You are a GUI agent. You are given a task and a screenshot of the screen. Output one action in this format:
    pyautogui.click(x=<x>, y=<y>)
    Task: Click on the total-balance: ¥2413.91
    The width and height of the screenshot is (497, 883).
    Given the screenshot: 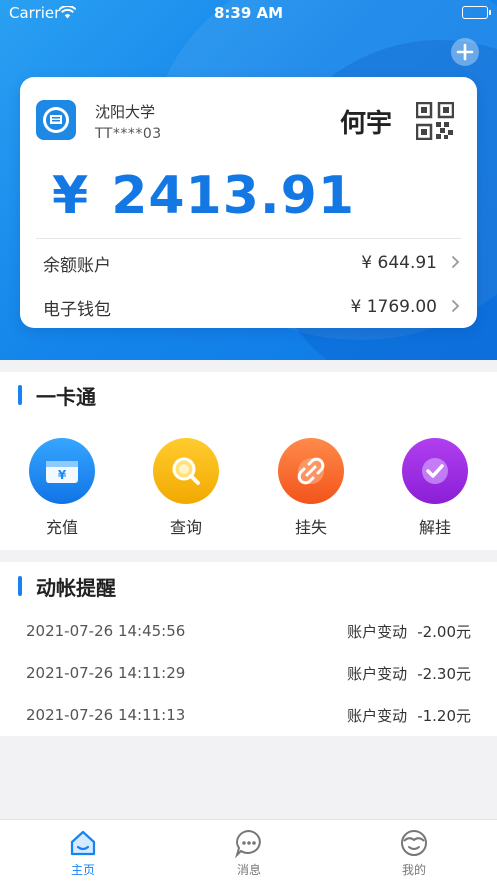 What is the action you would take?
    pyautogui.click(x=203, y=196)
    